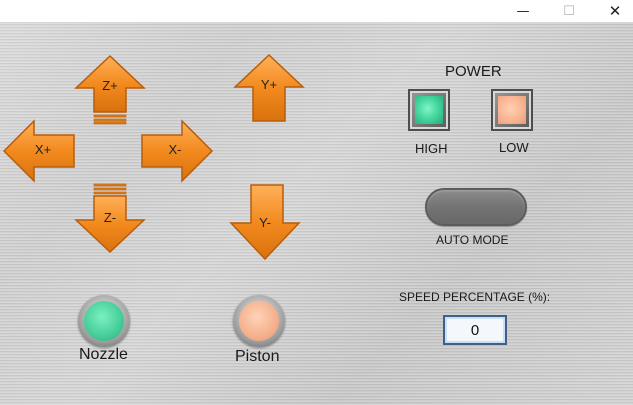  Describe the element at coordinates (257, 356) in the screenshot. I see `piston-label: Piston` at that location.